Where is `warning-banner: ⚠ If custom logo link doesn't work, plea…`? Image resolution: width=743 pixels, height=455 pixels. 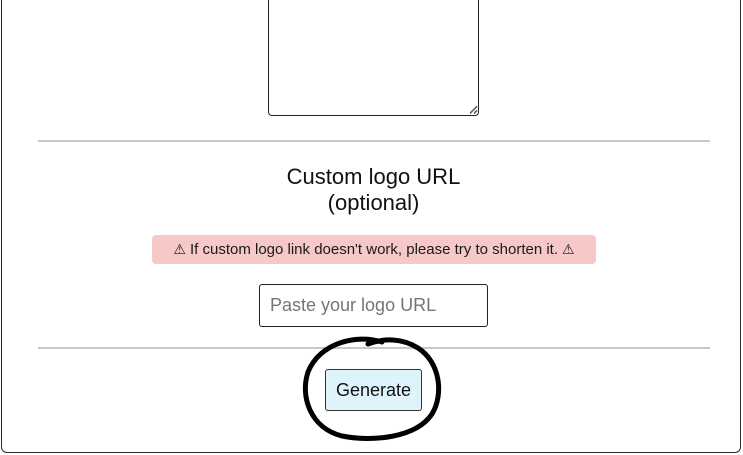 warning-banner: ⚠ If custom logo link doesn't work, plea… is located at coordinates (374, 249).